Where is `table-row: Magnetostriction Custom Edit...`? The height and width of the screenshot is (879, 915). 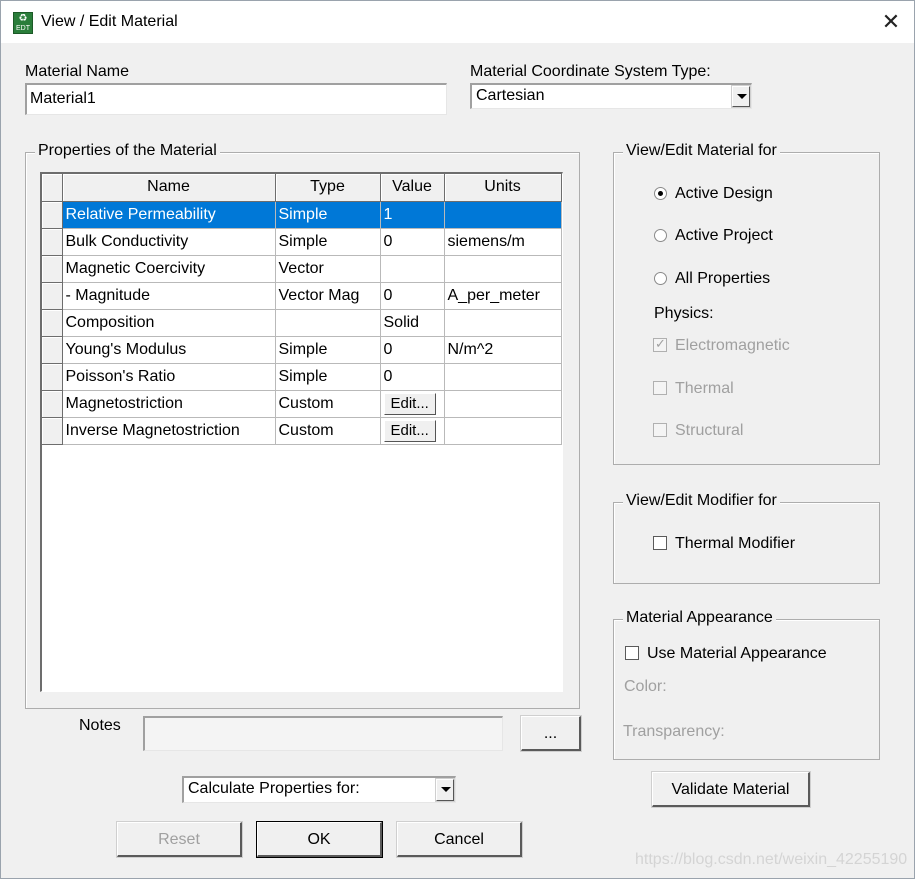
table-row: Magnetostriction Custom Edit... is located at coordinates (302, 404).